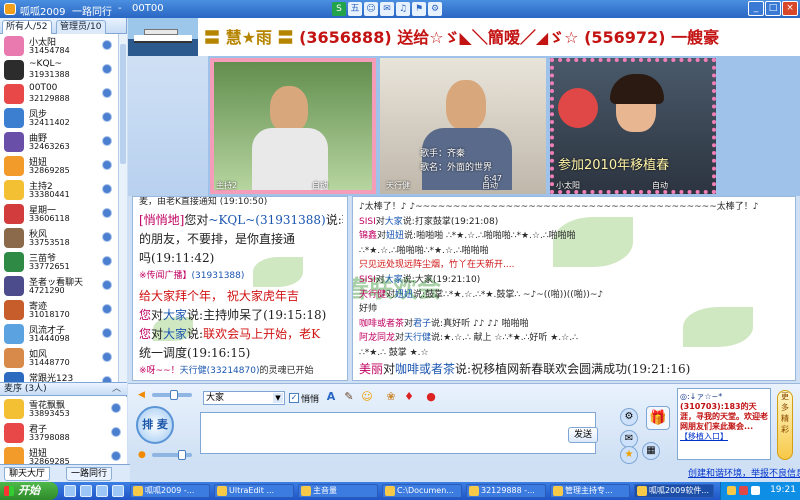 Image resolution: width=800 pixels, height=500 pixels. I want to click on skin-icon: ⚑, so click(419, 9).